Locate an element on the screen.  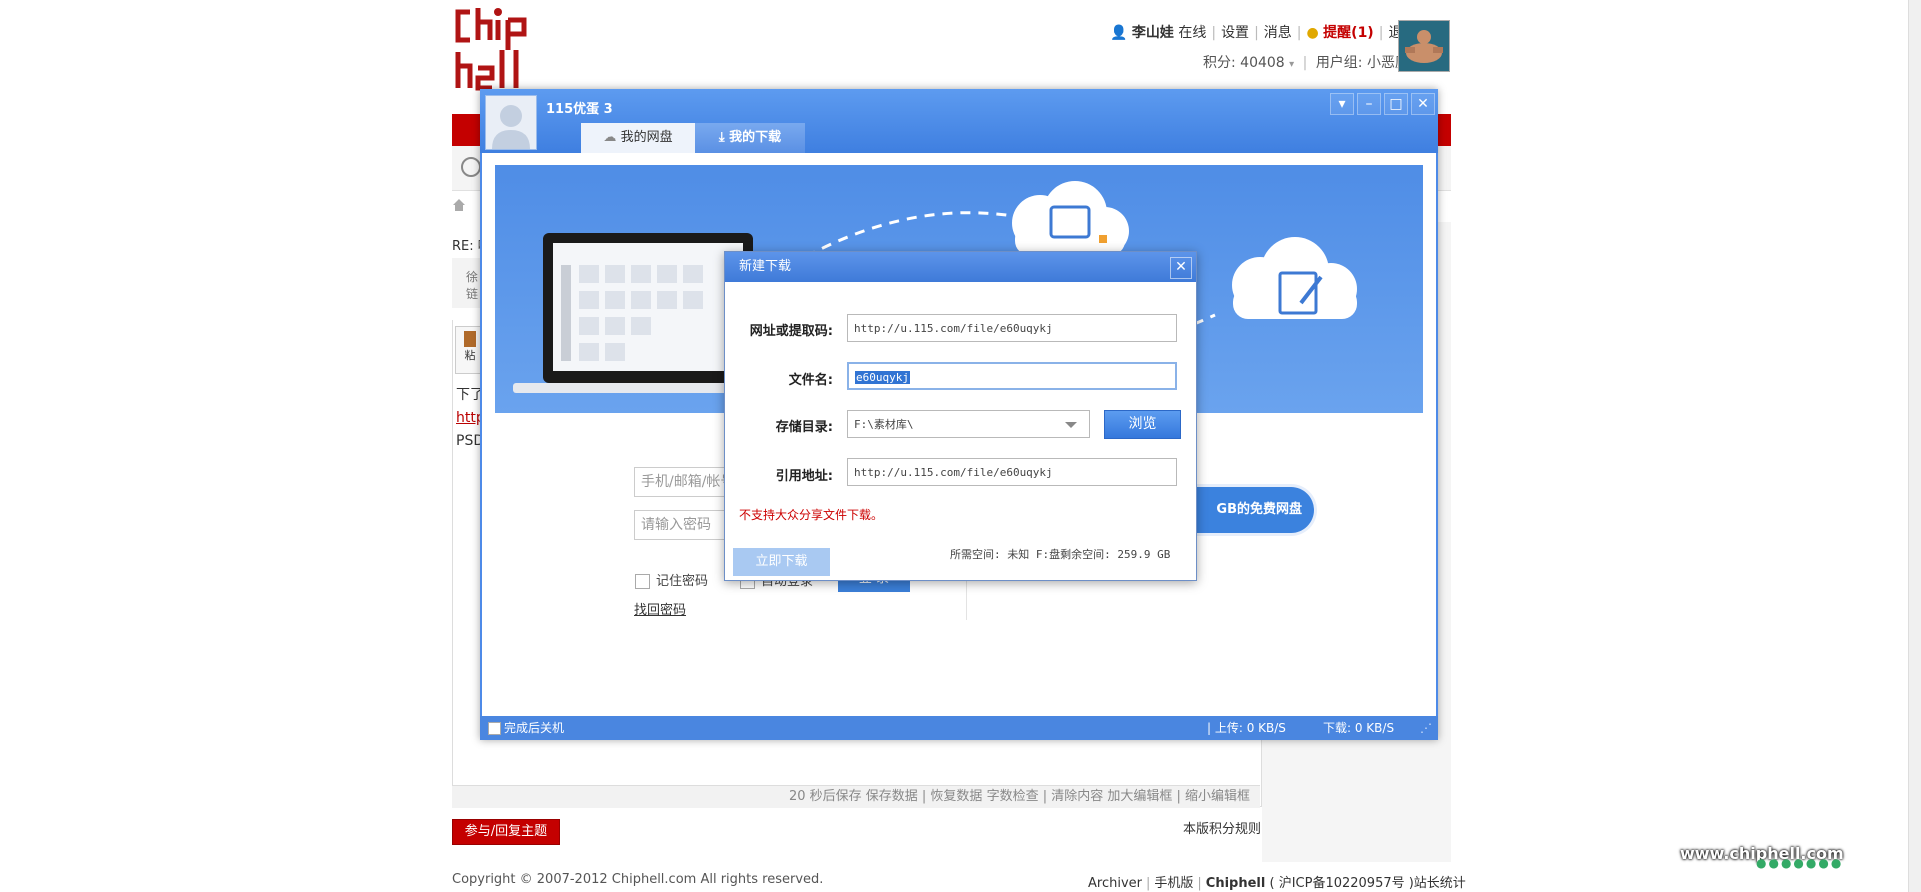
messages-link: 消息 is located at coordinates (1278, 33).